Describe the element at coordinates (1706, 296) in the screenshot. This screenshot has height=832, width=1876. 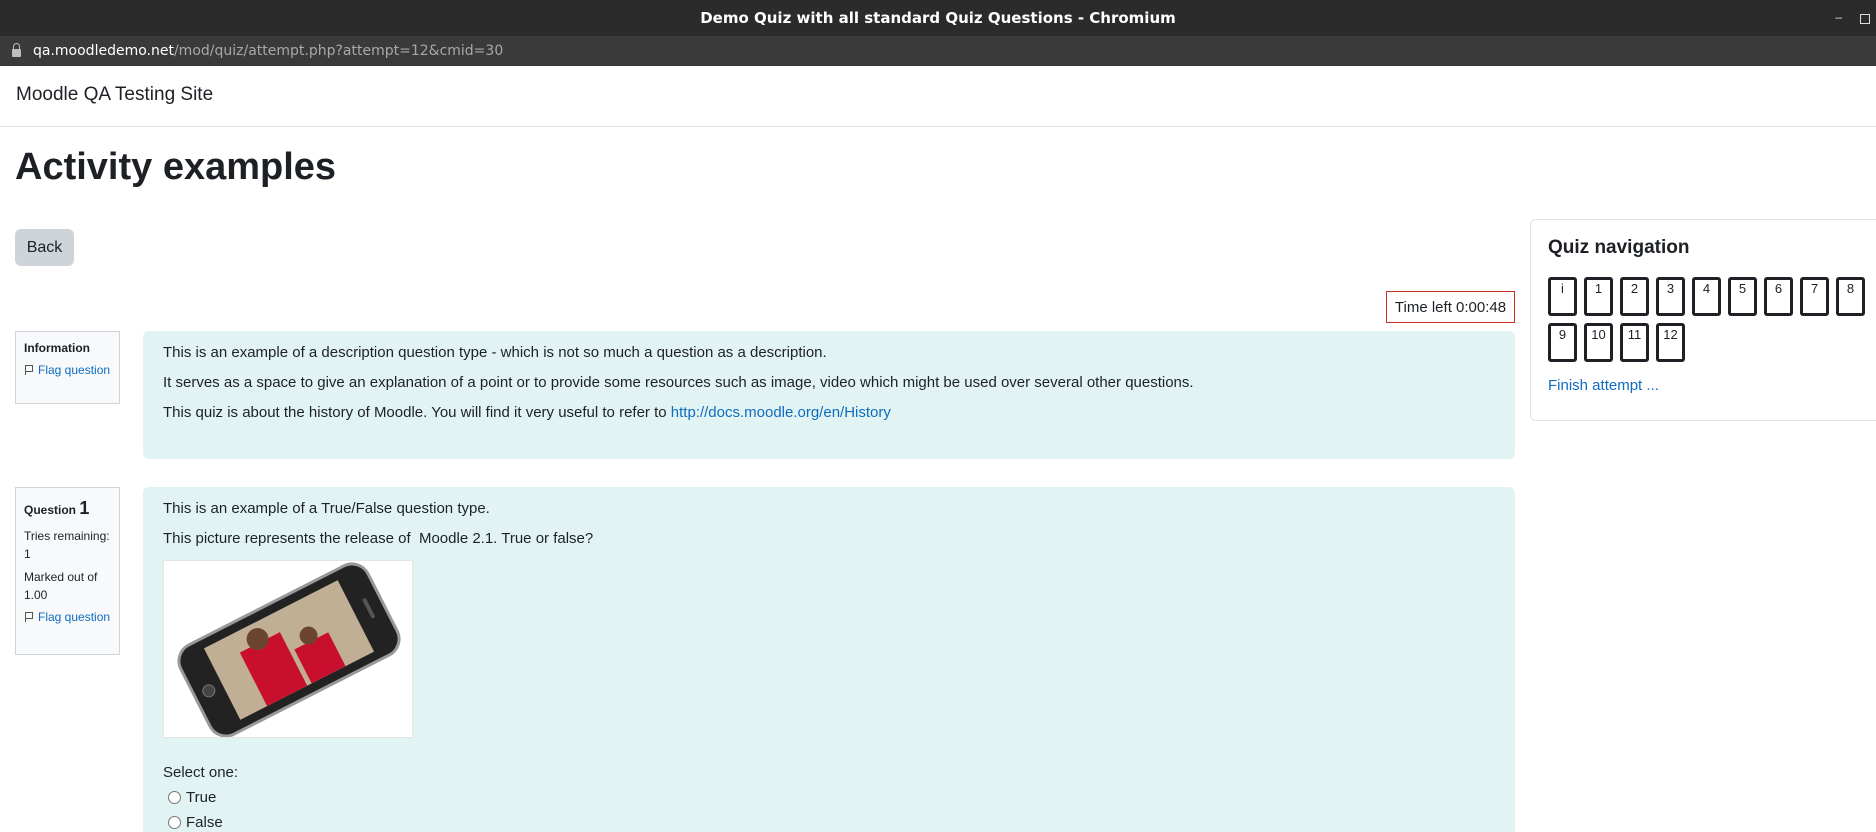
I see `nav-button-4: 4` at that location.